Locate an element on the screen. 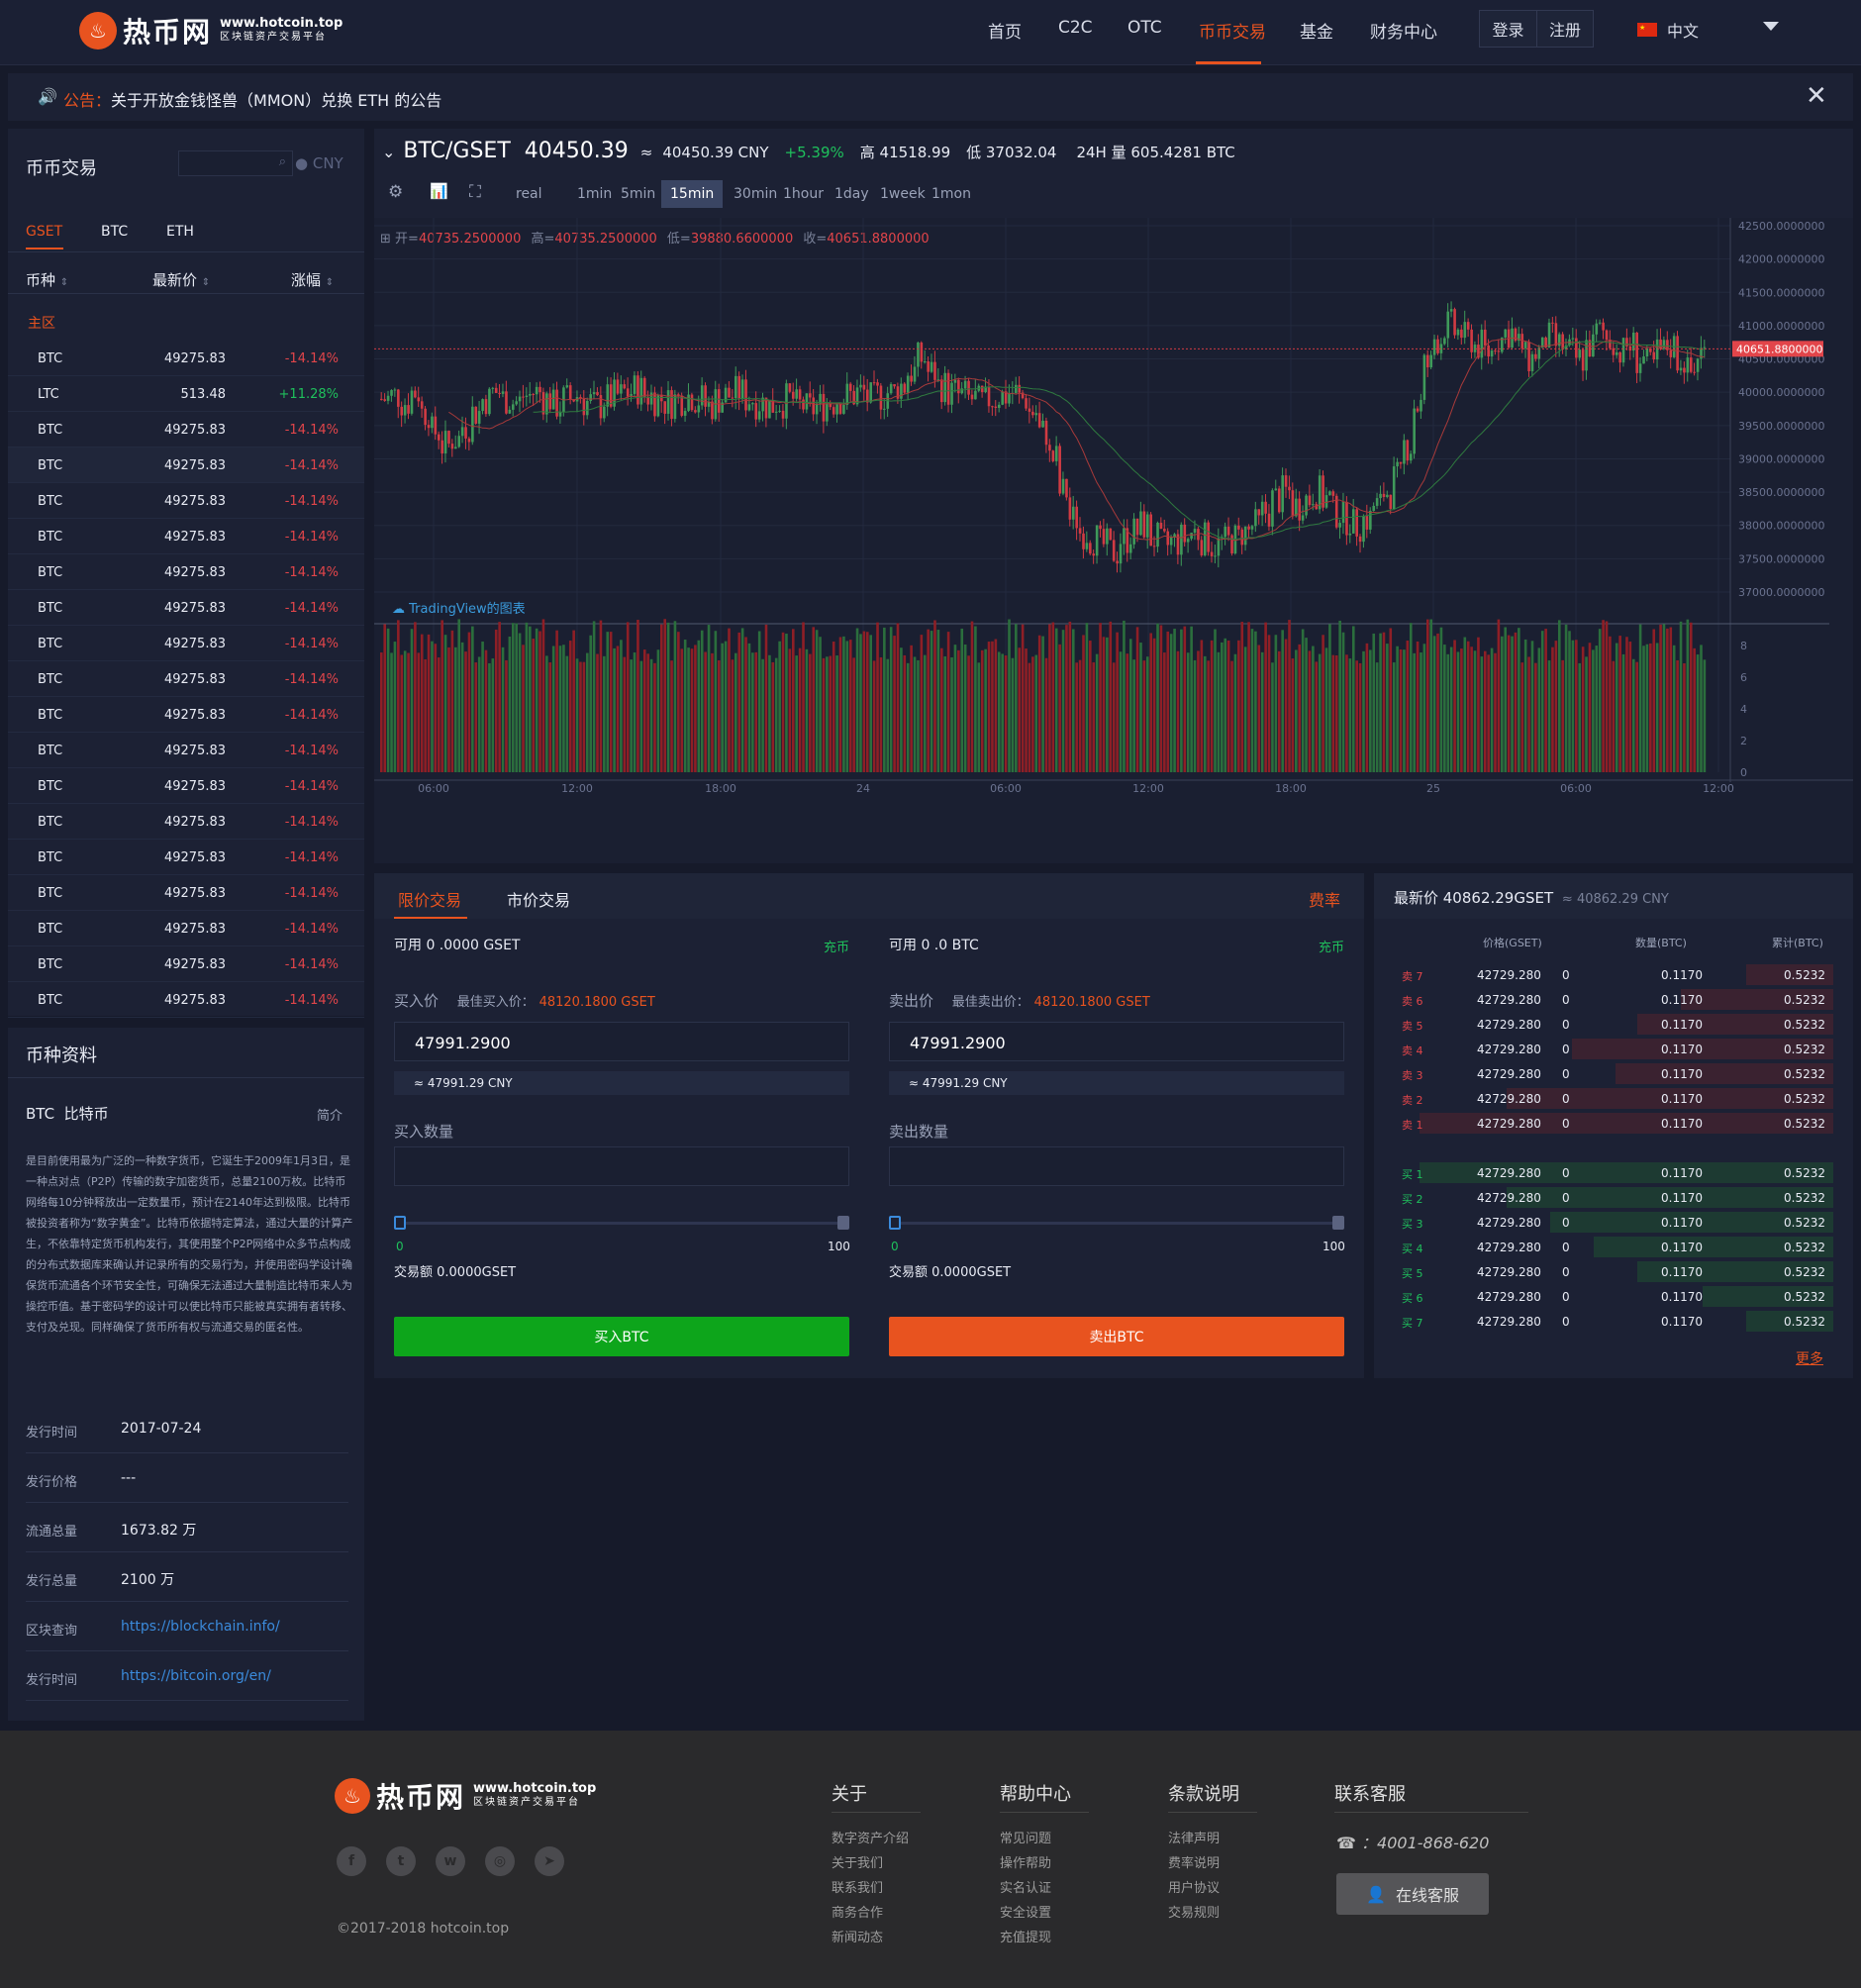 The width and height of the screenshot is (1861, 1988). buy-slider-end-handle is located at coordinates (843, 1223).